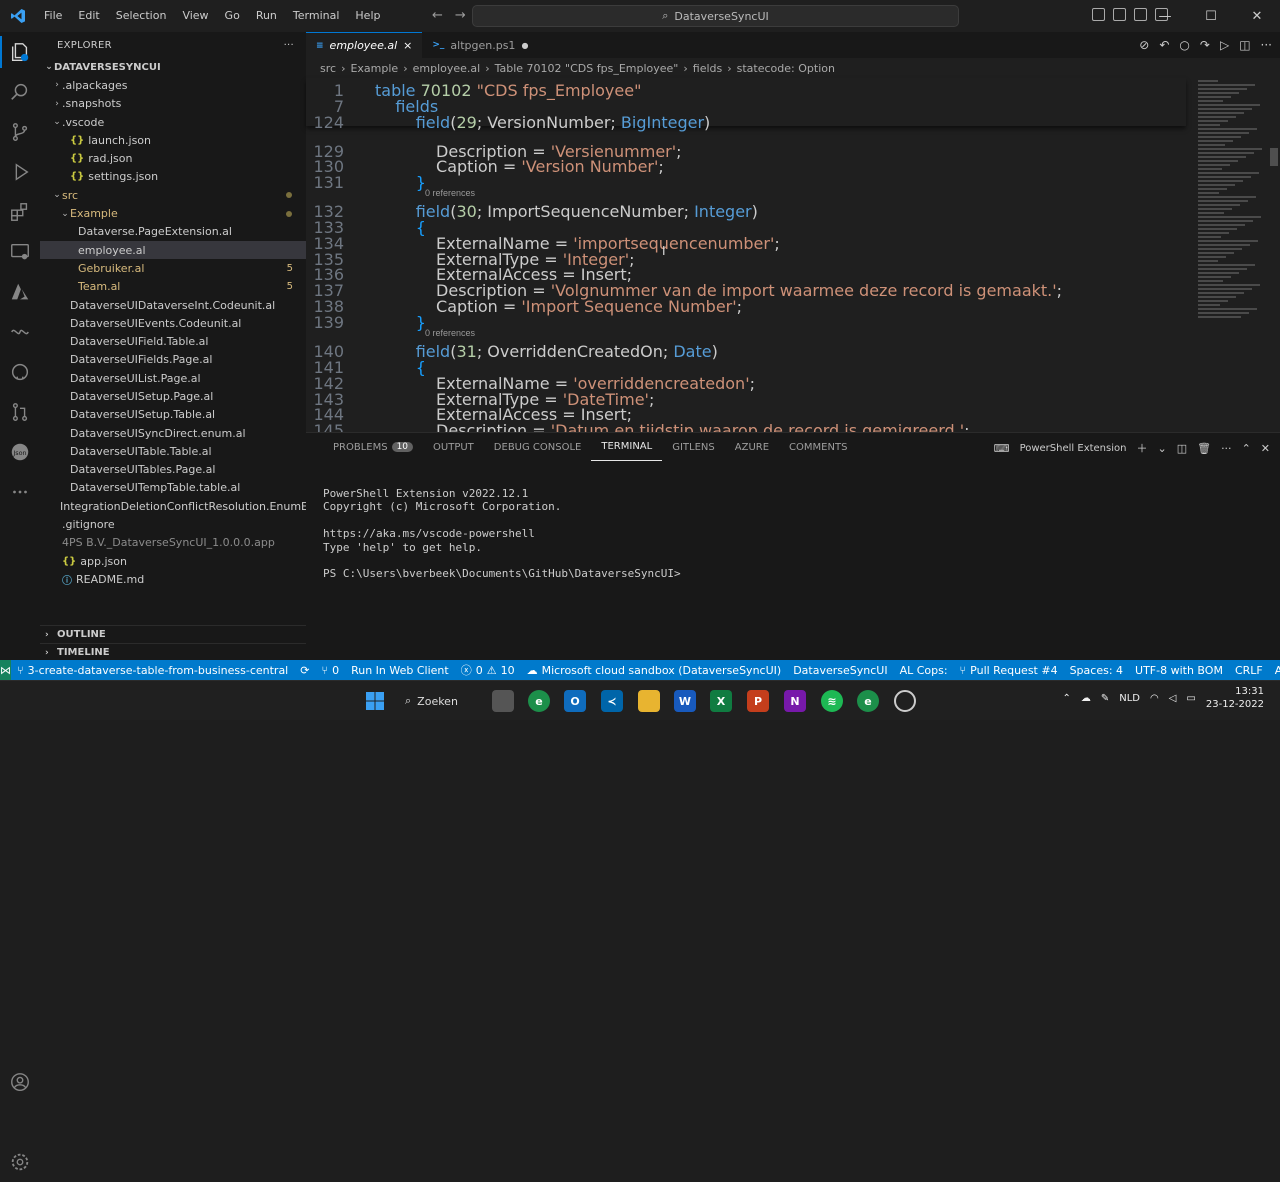  What do you see at coordinates (364, 45) in the screenshot?
I see `tab-employee-al: ≡ employee.al ×` at bounding box center [364, 45].